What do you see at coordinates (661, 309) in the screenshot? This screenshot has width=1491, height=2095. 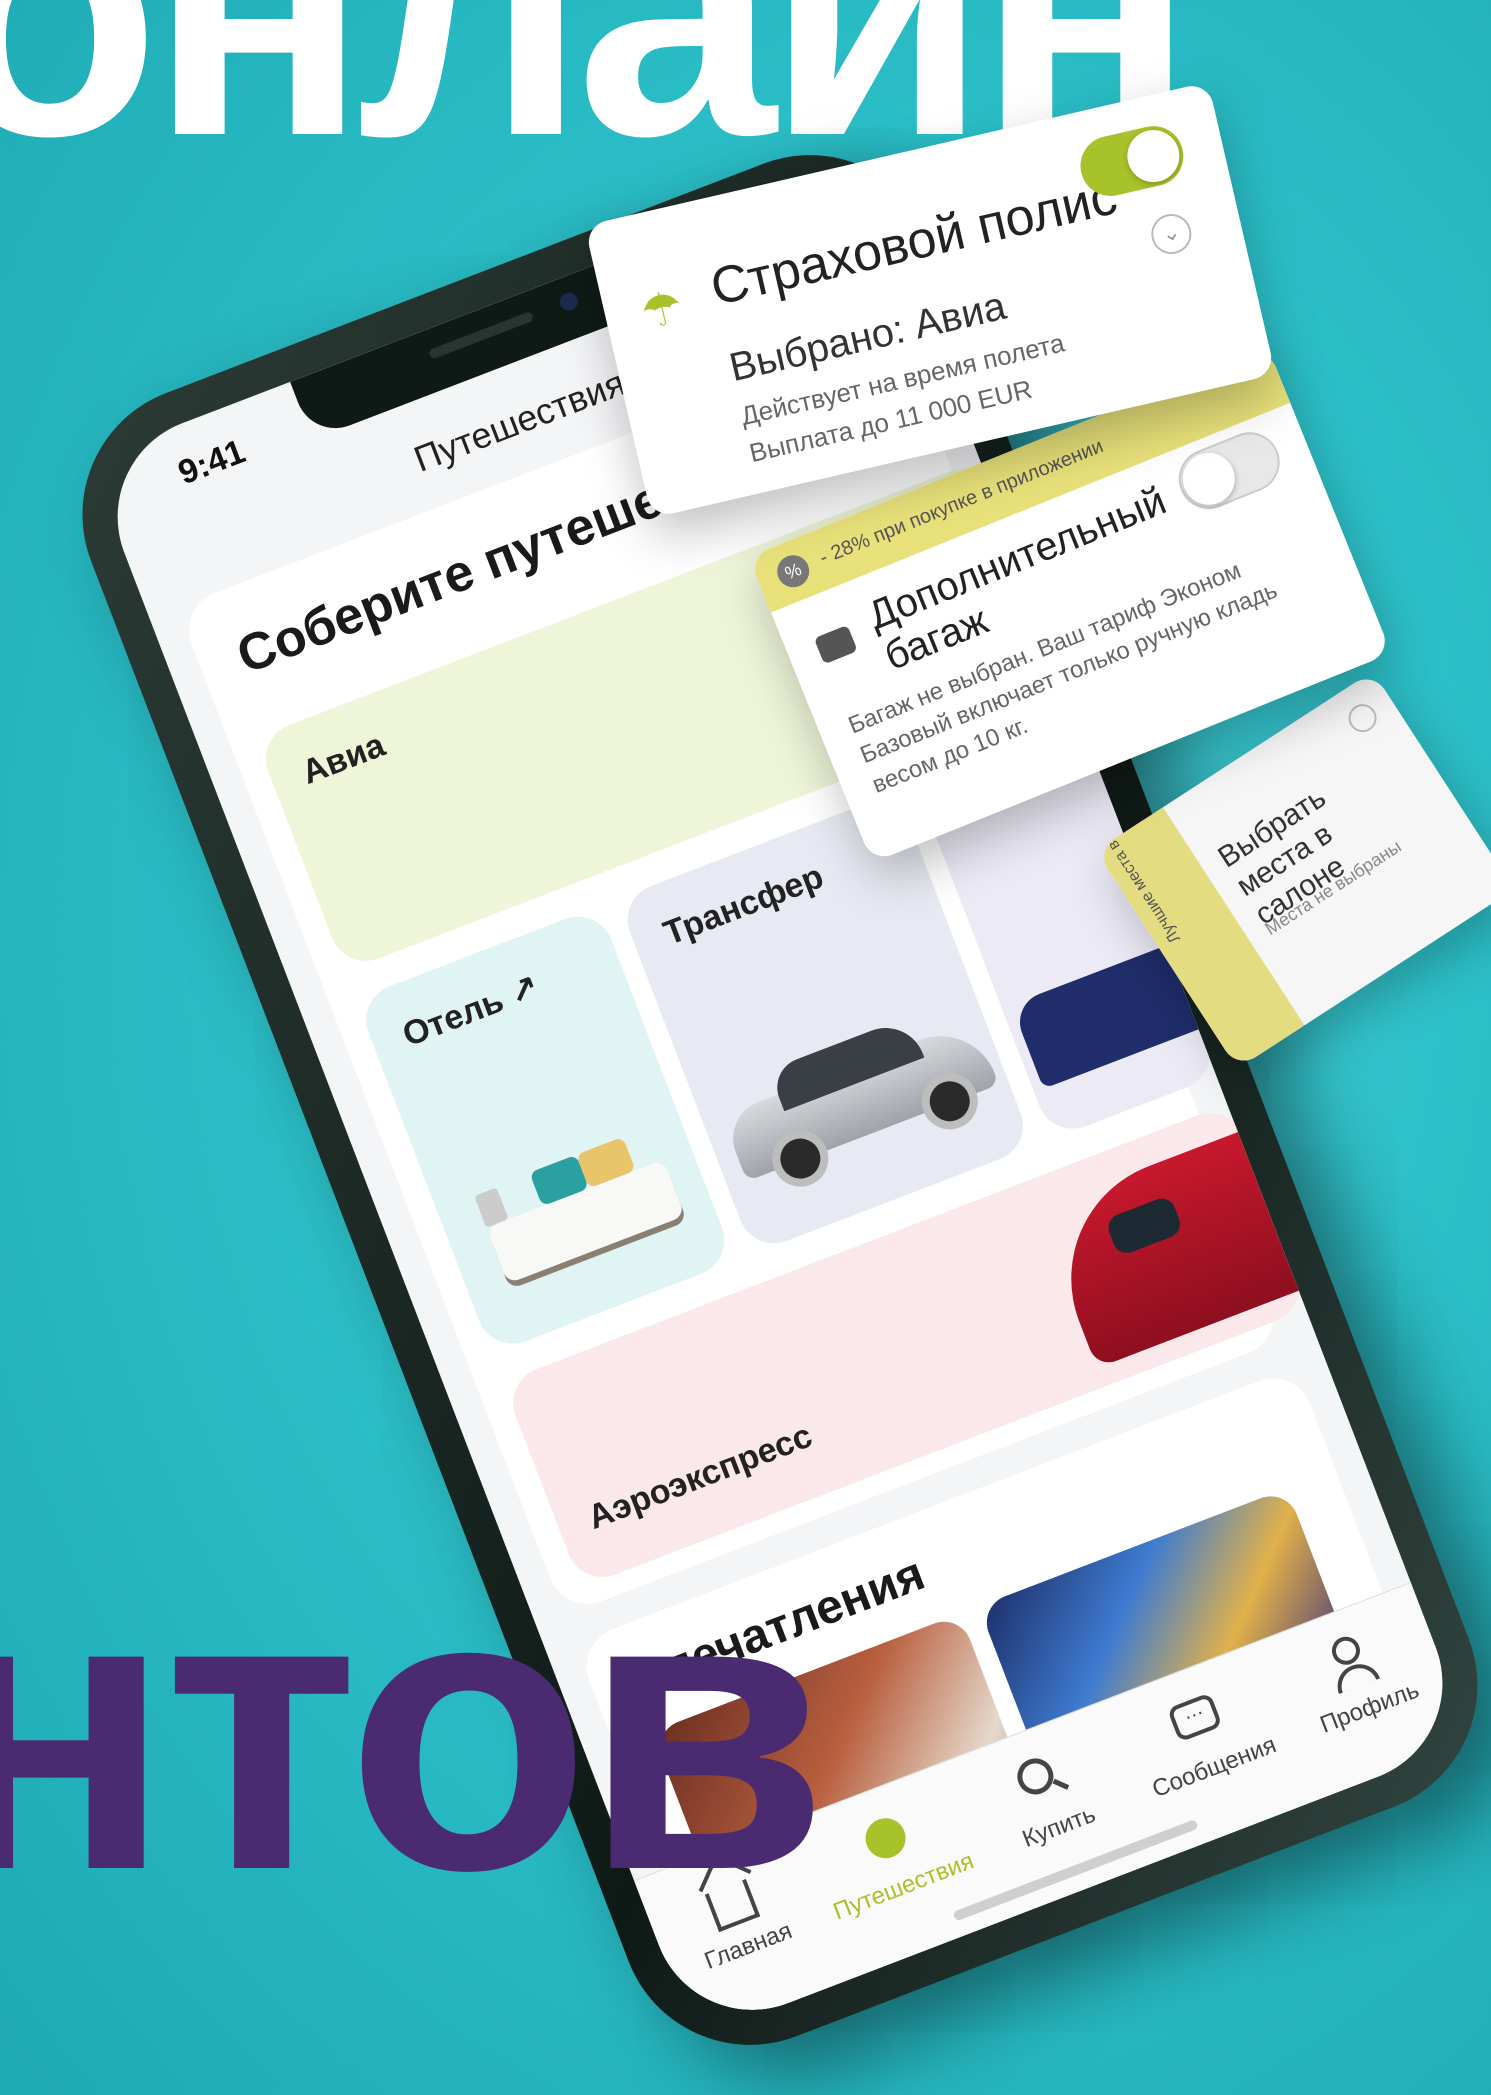 I see `umbrella-icon: ☂` at bounding box center [661, 309].